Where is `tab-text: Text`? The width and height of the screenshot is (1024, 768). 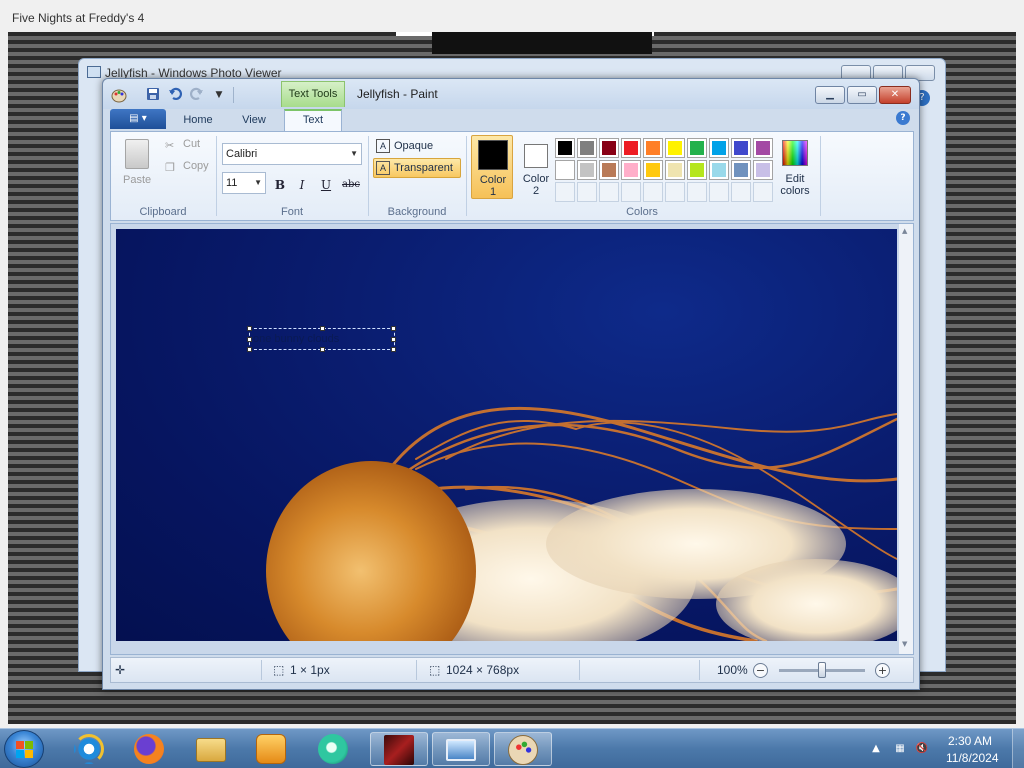 tab-text: Text is located at coordinates (313, 120).